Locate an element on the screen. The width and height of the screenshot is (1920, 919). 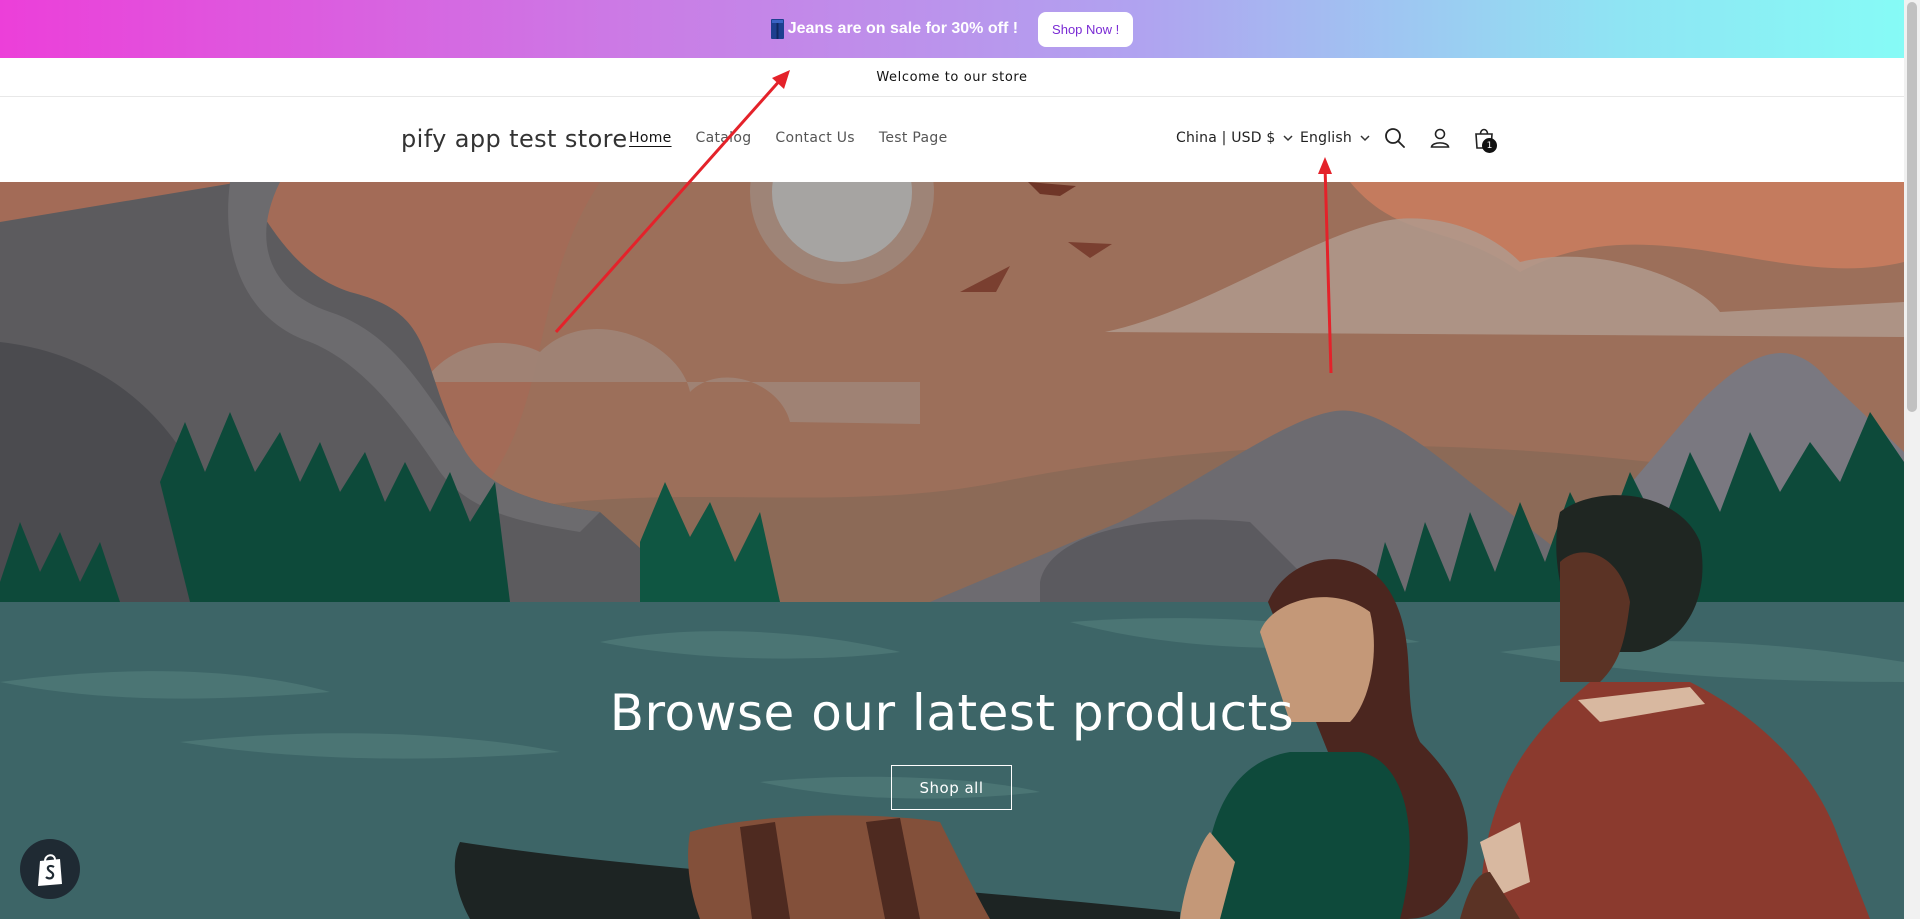
language-selector: English is located at coordinates (1335, 138).